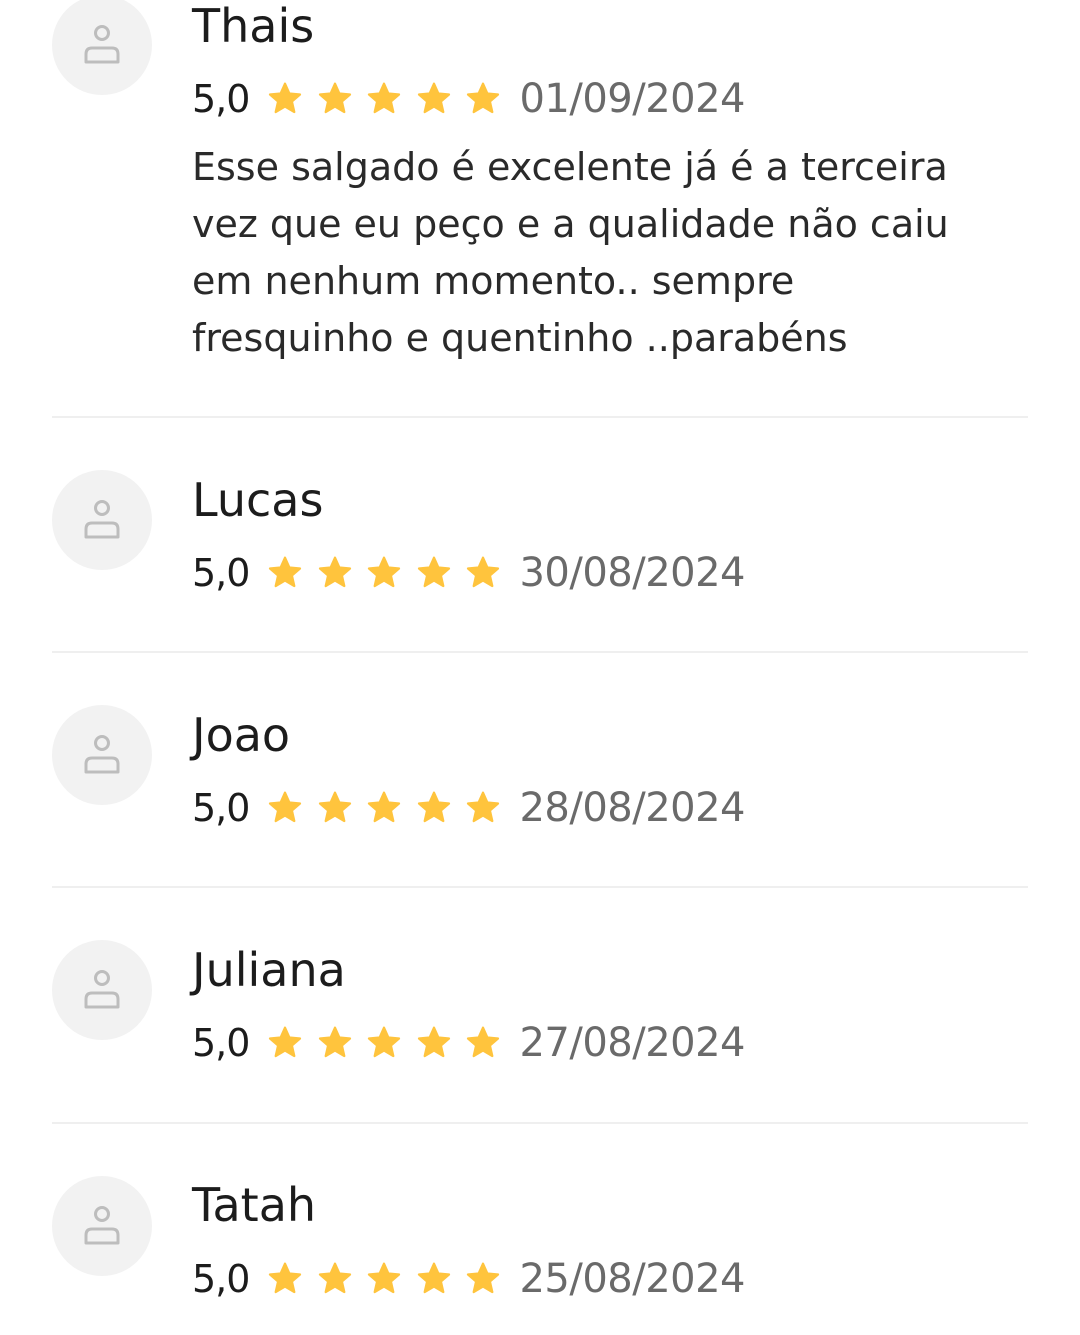  I want to click on rating-row: 5,0 01/09/2024, so click(468, 99).